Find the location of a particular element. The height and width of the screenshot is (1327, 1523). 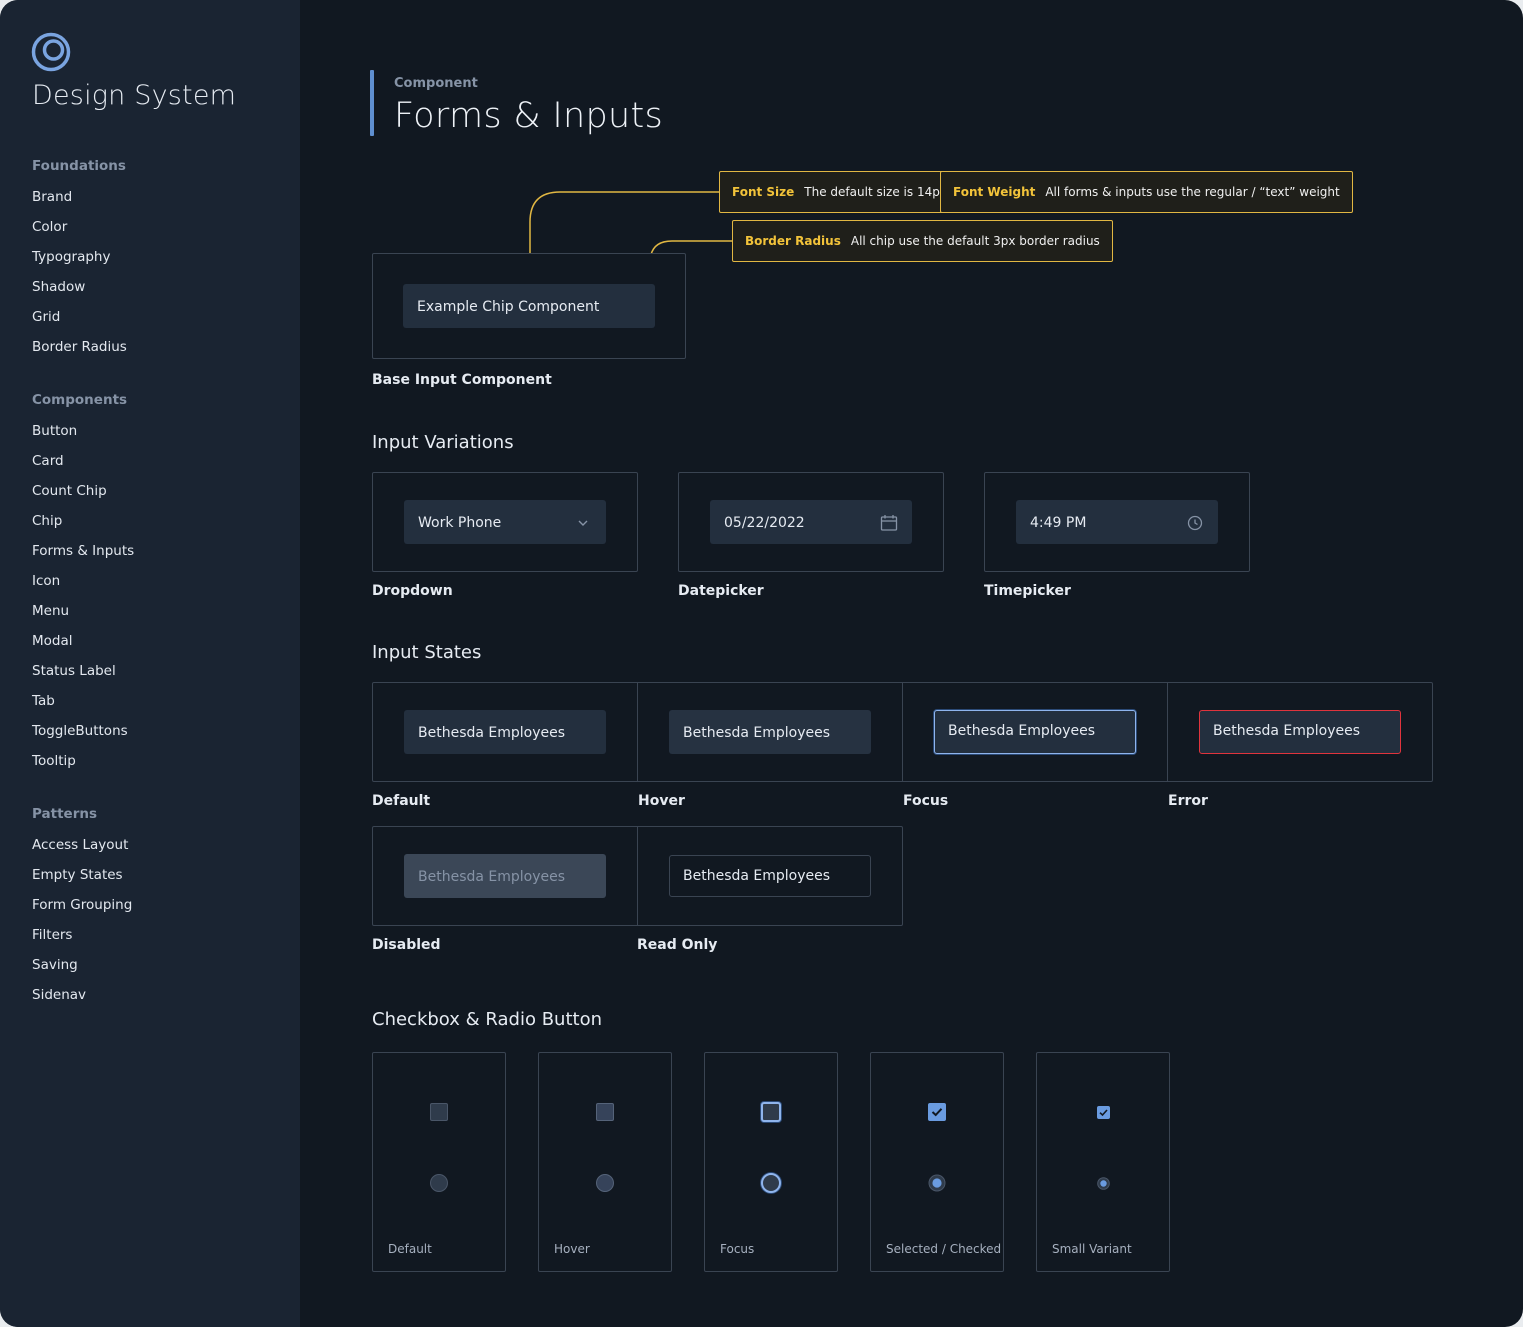

nav-group-patterns: Patterns is located at coordinates (65, 814).